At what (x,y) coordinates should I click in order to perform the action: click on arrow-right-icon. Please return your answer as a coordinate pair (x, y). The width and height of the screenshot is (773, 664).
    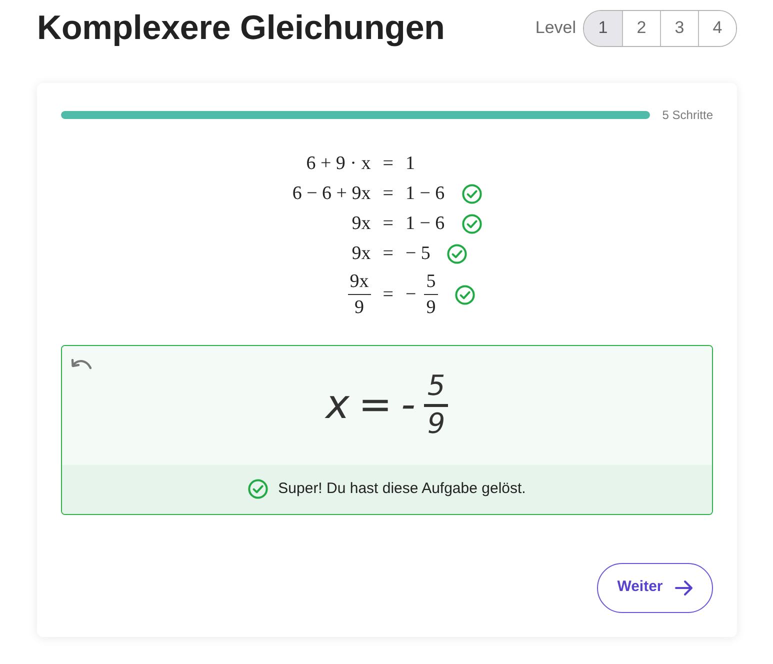
    Looking at the image, I should click on (683, 588).